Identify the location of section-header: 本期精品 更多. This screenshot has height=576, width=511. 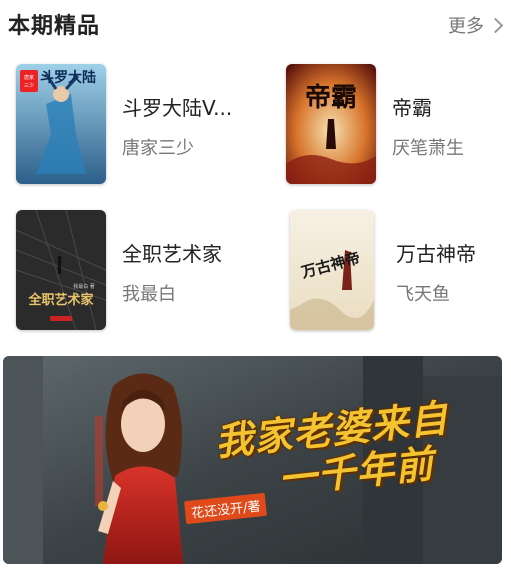
(255, 24).